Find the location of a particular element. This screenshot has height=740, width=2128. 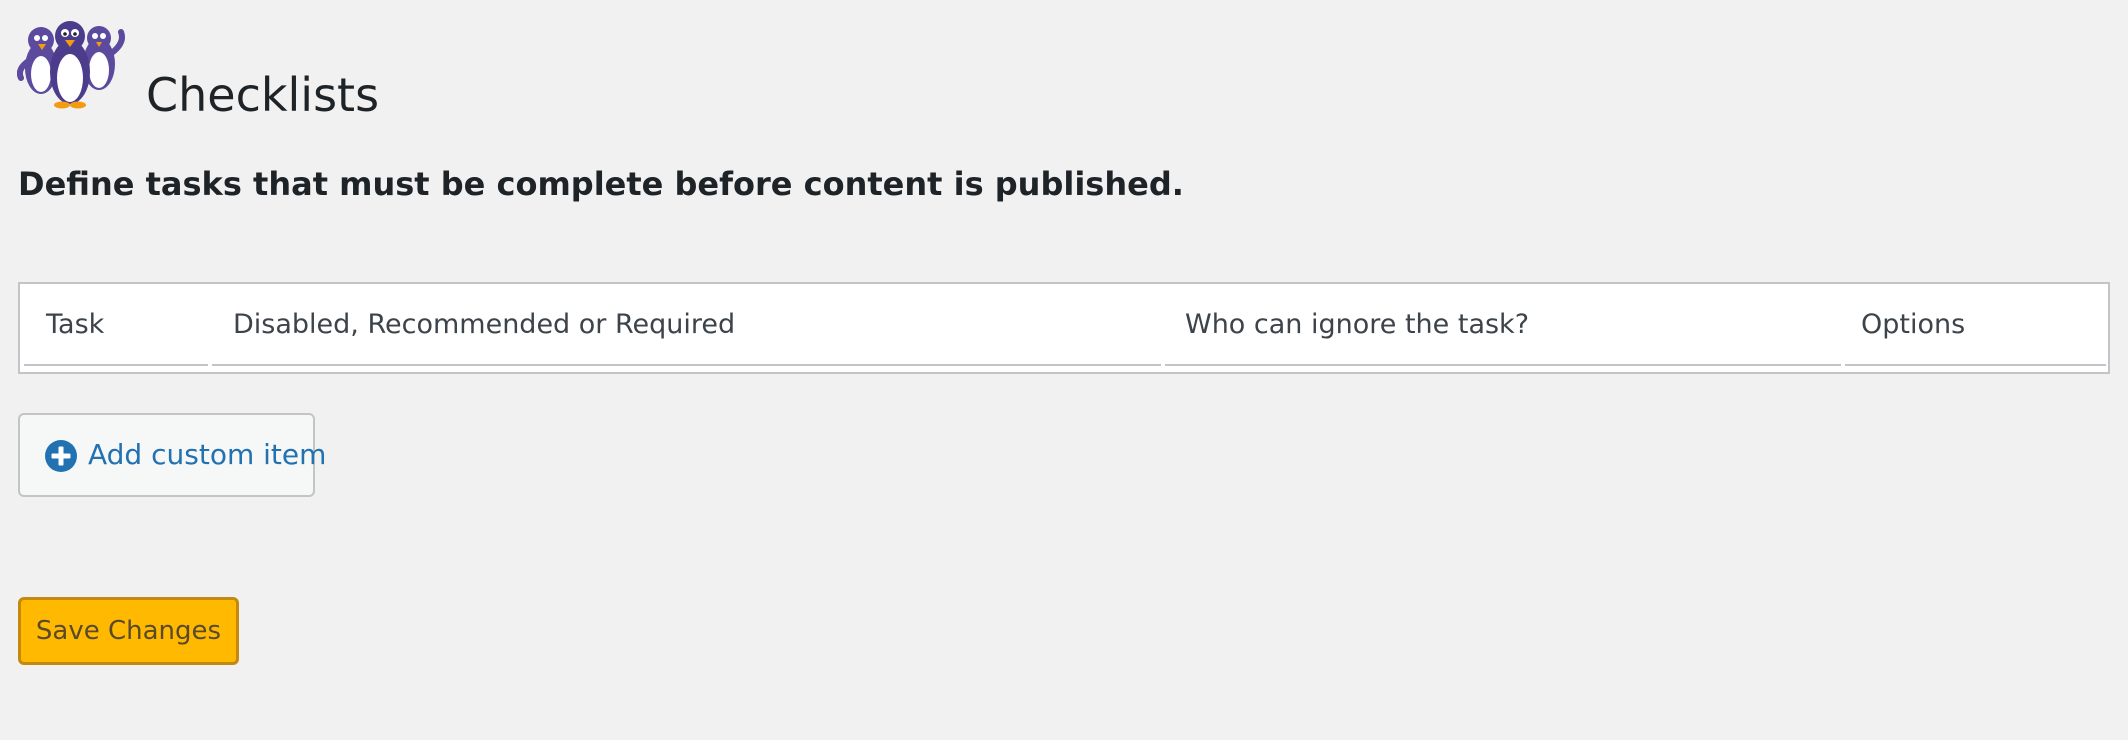

column-header-task: Task is located at coordinates (116, 325).